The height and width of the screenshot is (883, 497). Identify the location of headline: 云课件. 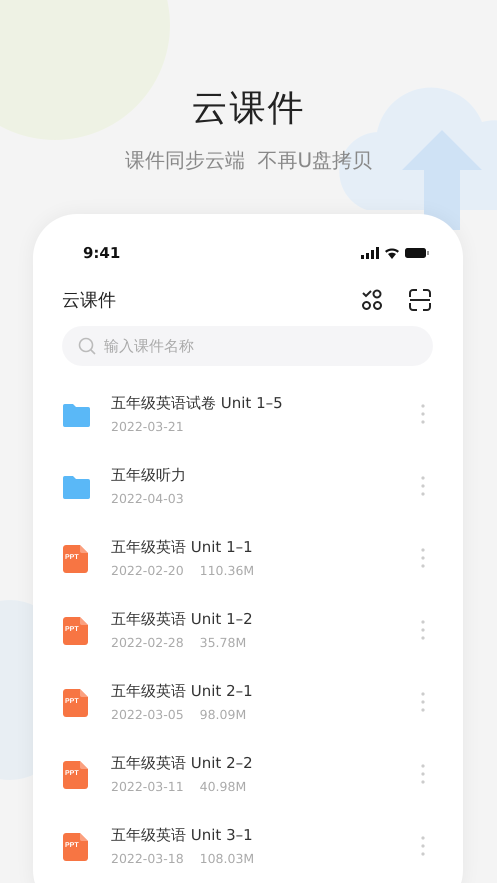
(249, 109).